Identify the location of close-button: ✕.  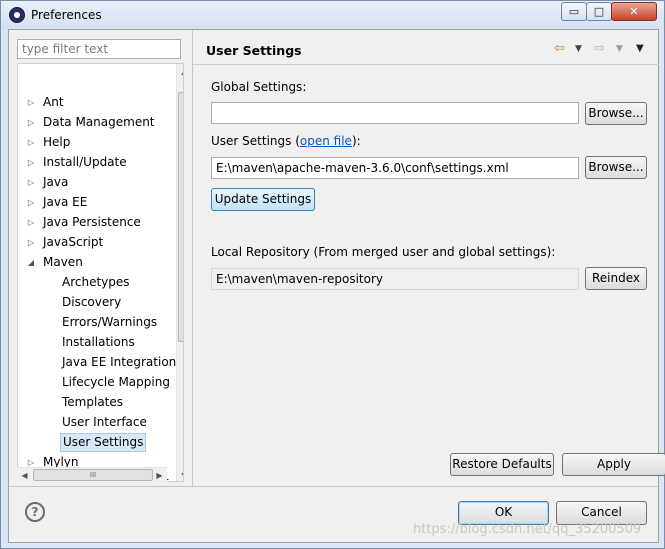
(634, 11).